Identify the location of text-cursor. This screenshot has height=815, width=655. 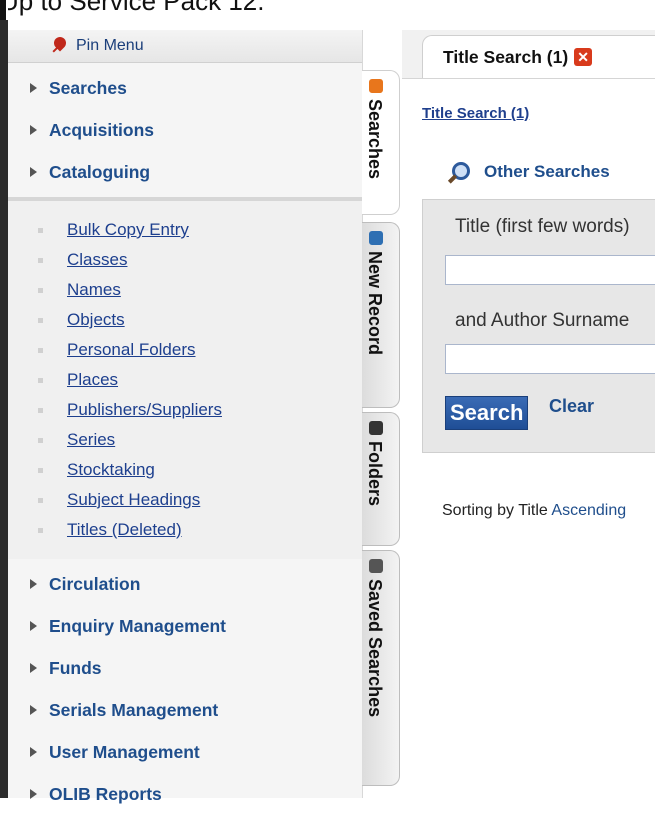
(3, 10).